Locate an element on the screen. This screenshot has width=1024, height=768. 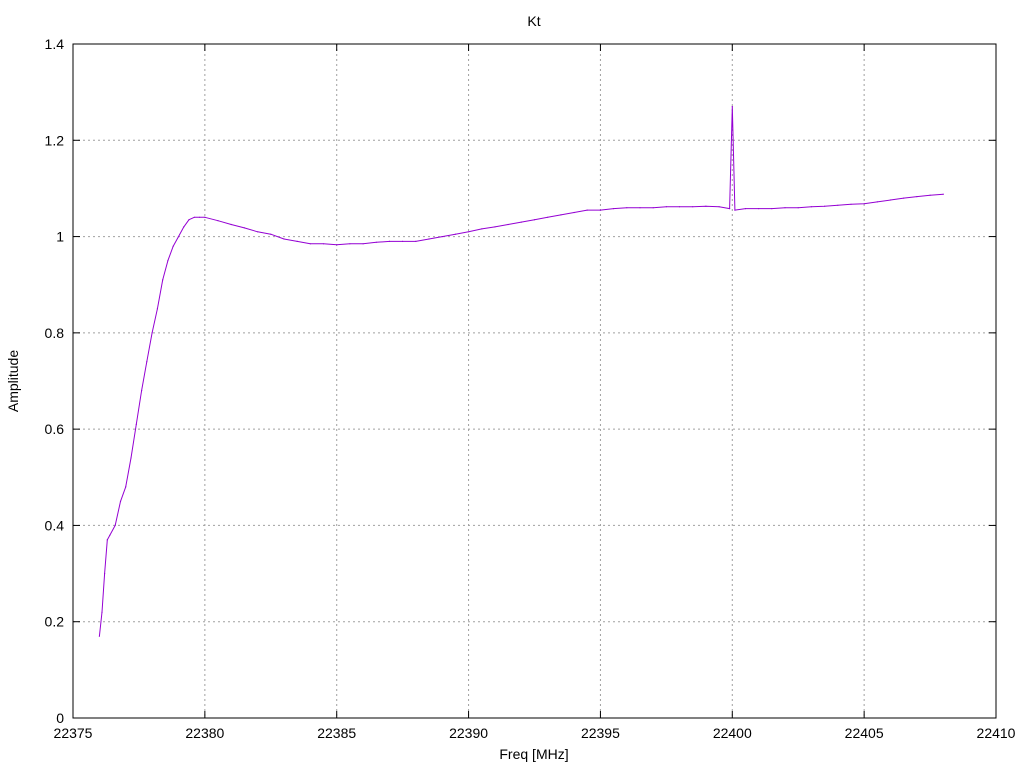
y-tick-label: 1 is located at coordinates (60, 237).